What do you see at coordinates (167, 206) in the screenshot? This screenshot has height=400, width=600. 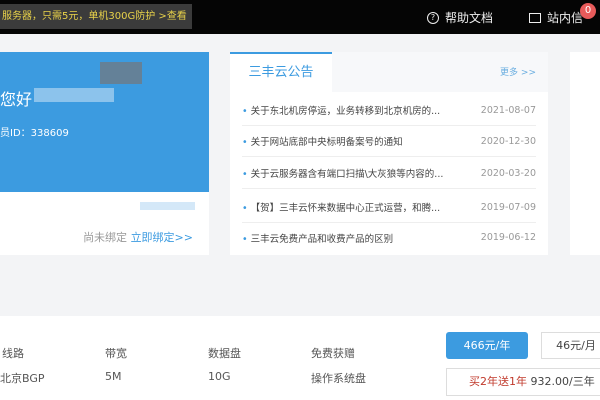 I see `blurred-info` at bounding box center [167, 206].